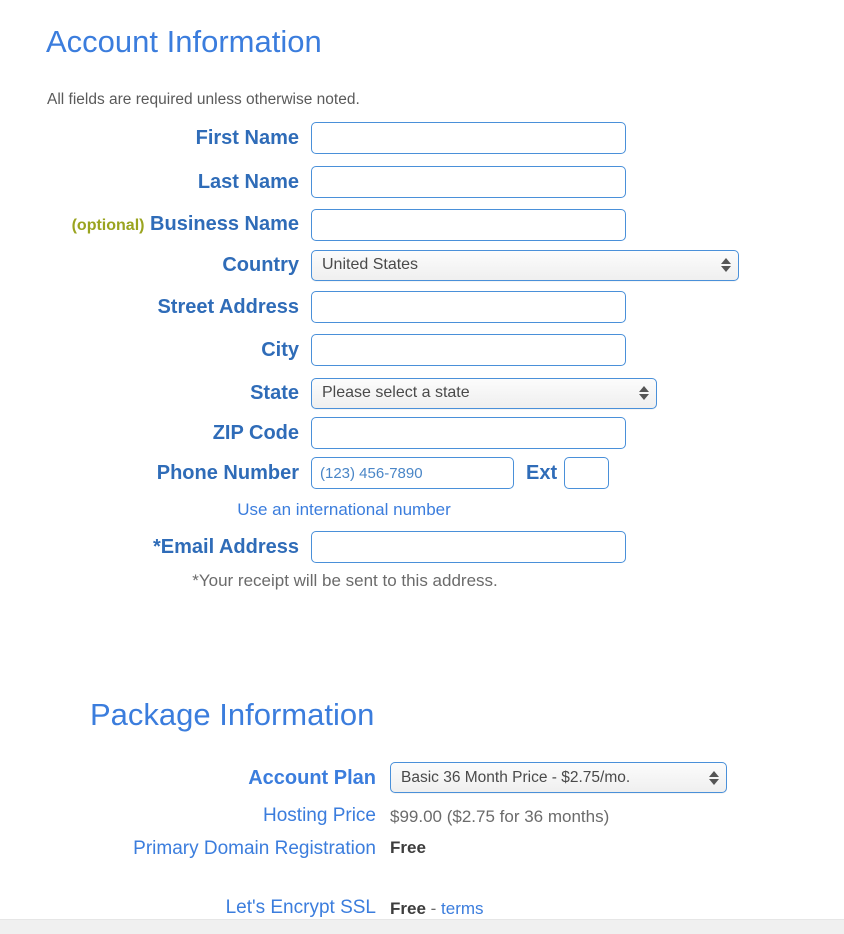 The image size is (844, 934). I want to click on package-information-heading: Package Information, so click(232, 714).